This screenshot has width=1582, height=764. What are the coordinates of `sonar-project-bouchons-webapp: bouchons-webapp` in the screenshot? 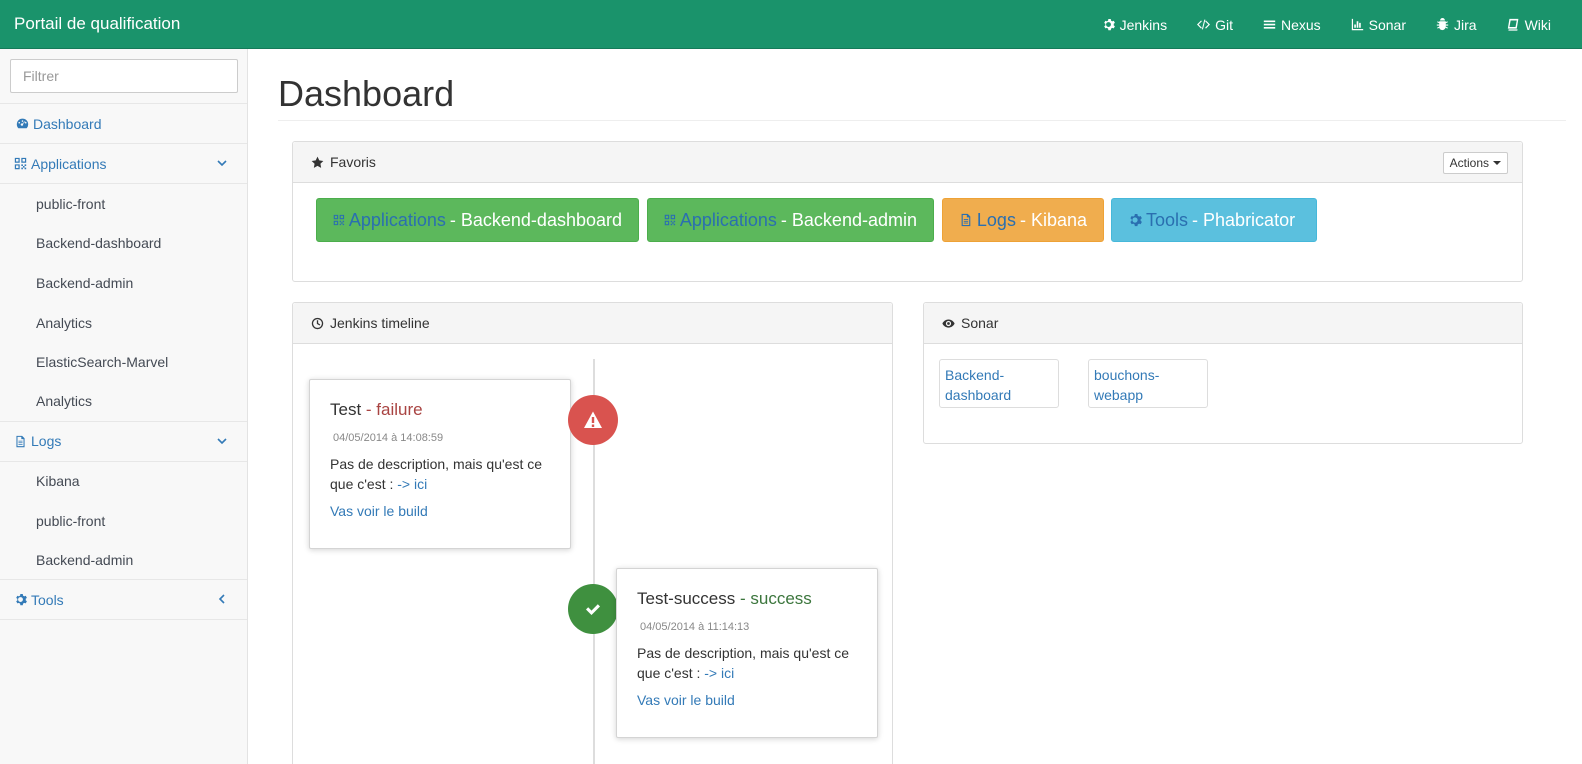 It's located at (1148, 383).